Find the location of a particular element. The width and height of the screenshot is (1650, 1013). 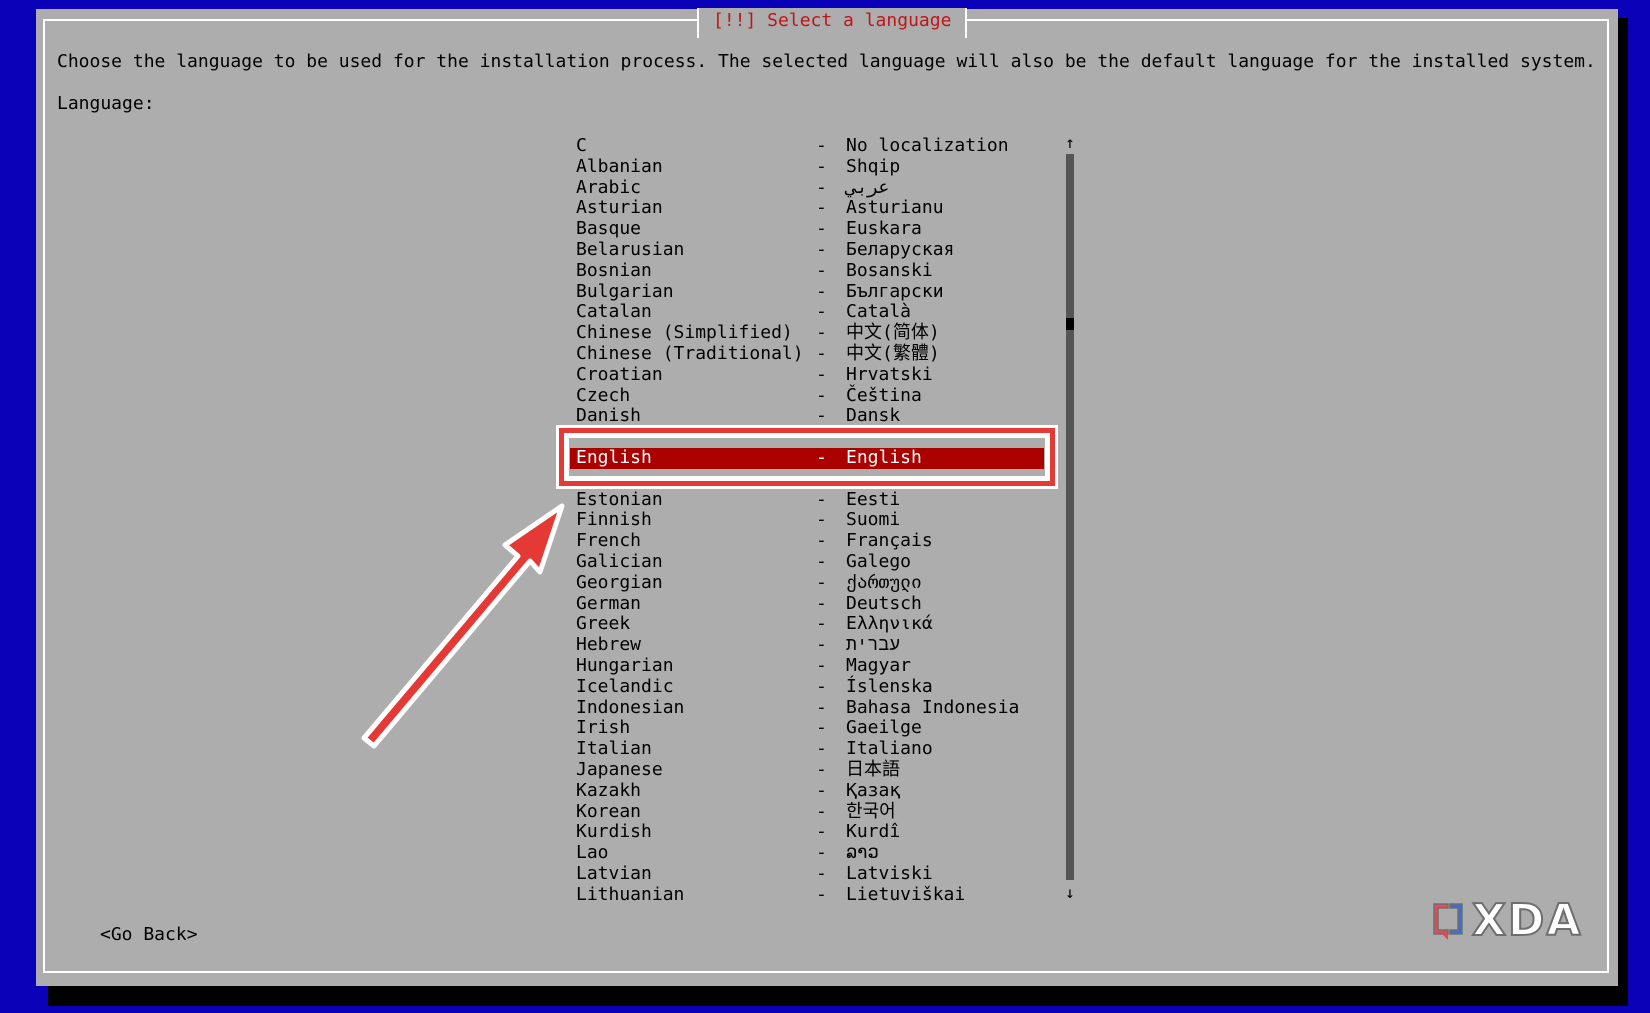

language-native-name: 中文(简体) is located at coordinates (893, 333).